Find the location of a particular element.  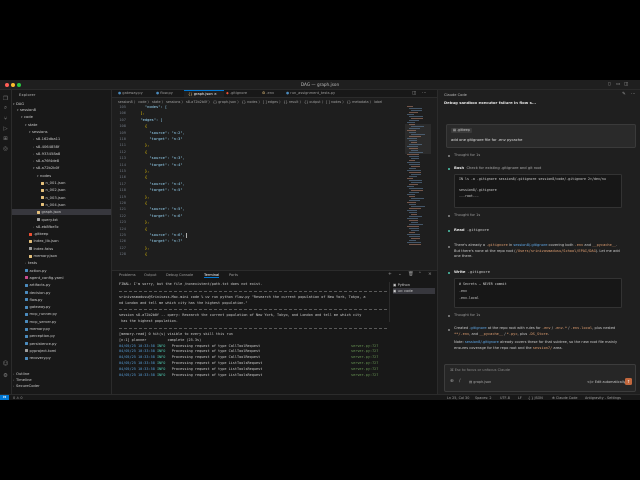

settings-icon: ⚙ is located at coordinates (5, 375).